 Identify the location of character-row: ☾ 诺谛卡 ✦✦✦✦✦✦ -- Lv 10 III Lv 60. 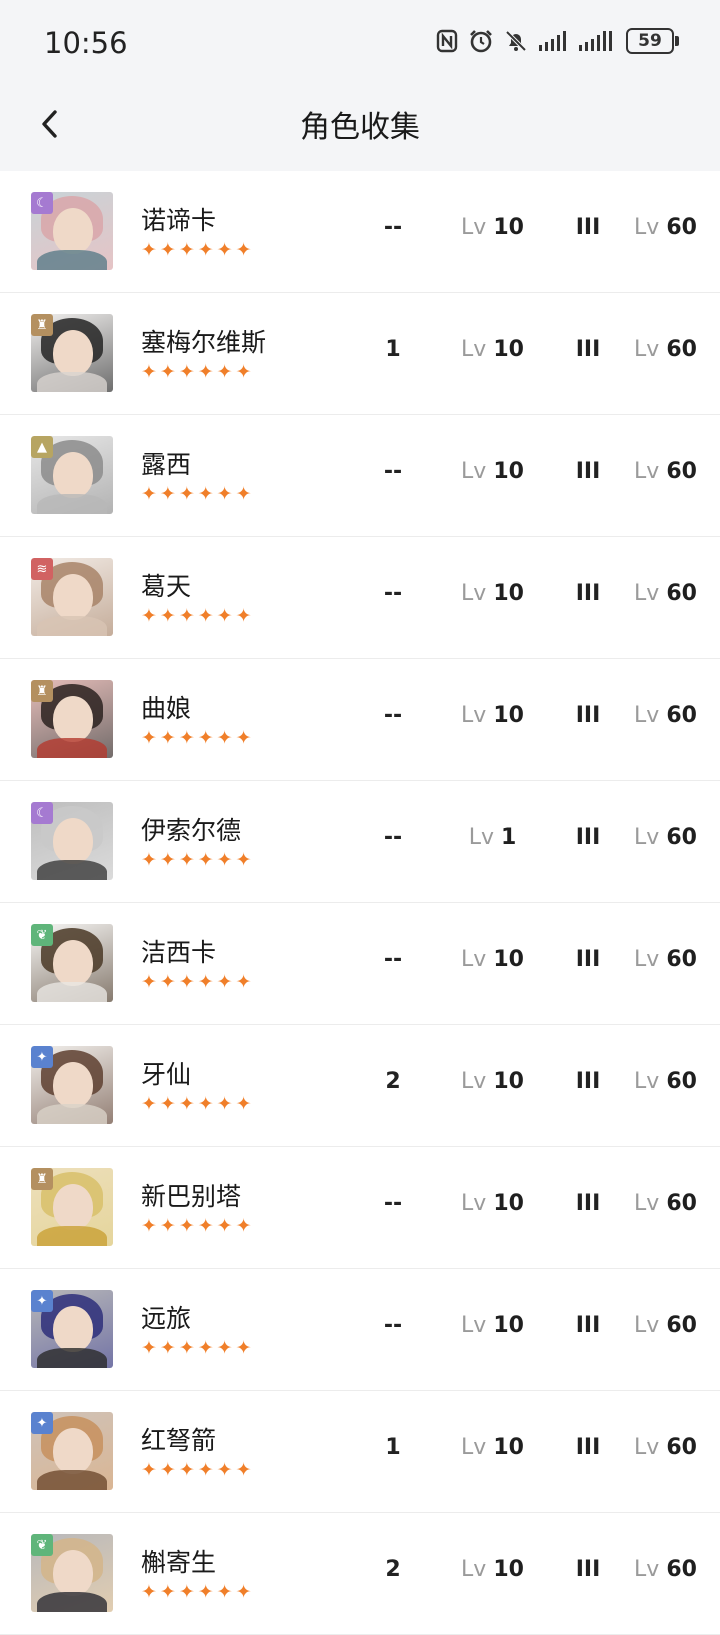
(360, 232).